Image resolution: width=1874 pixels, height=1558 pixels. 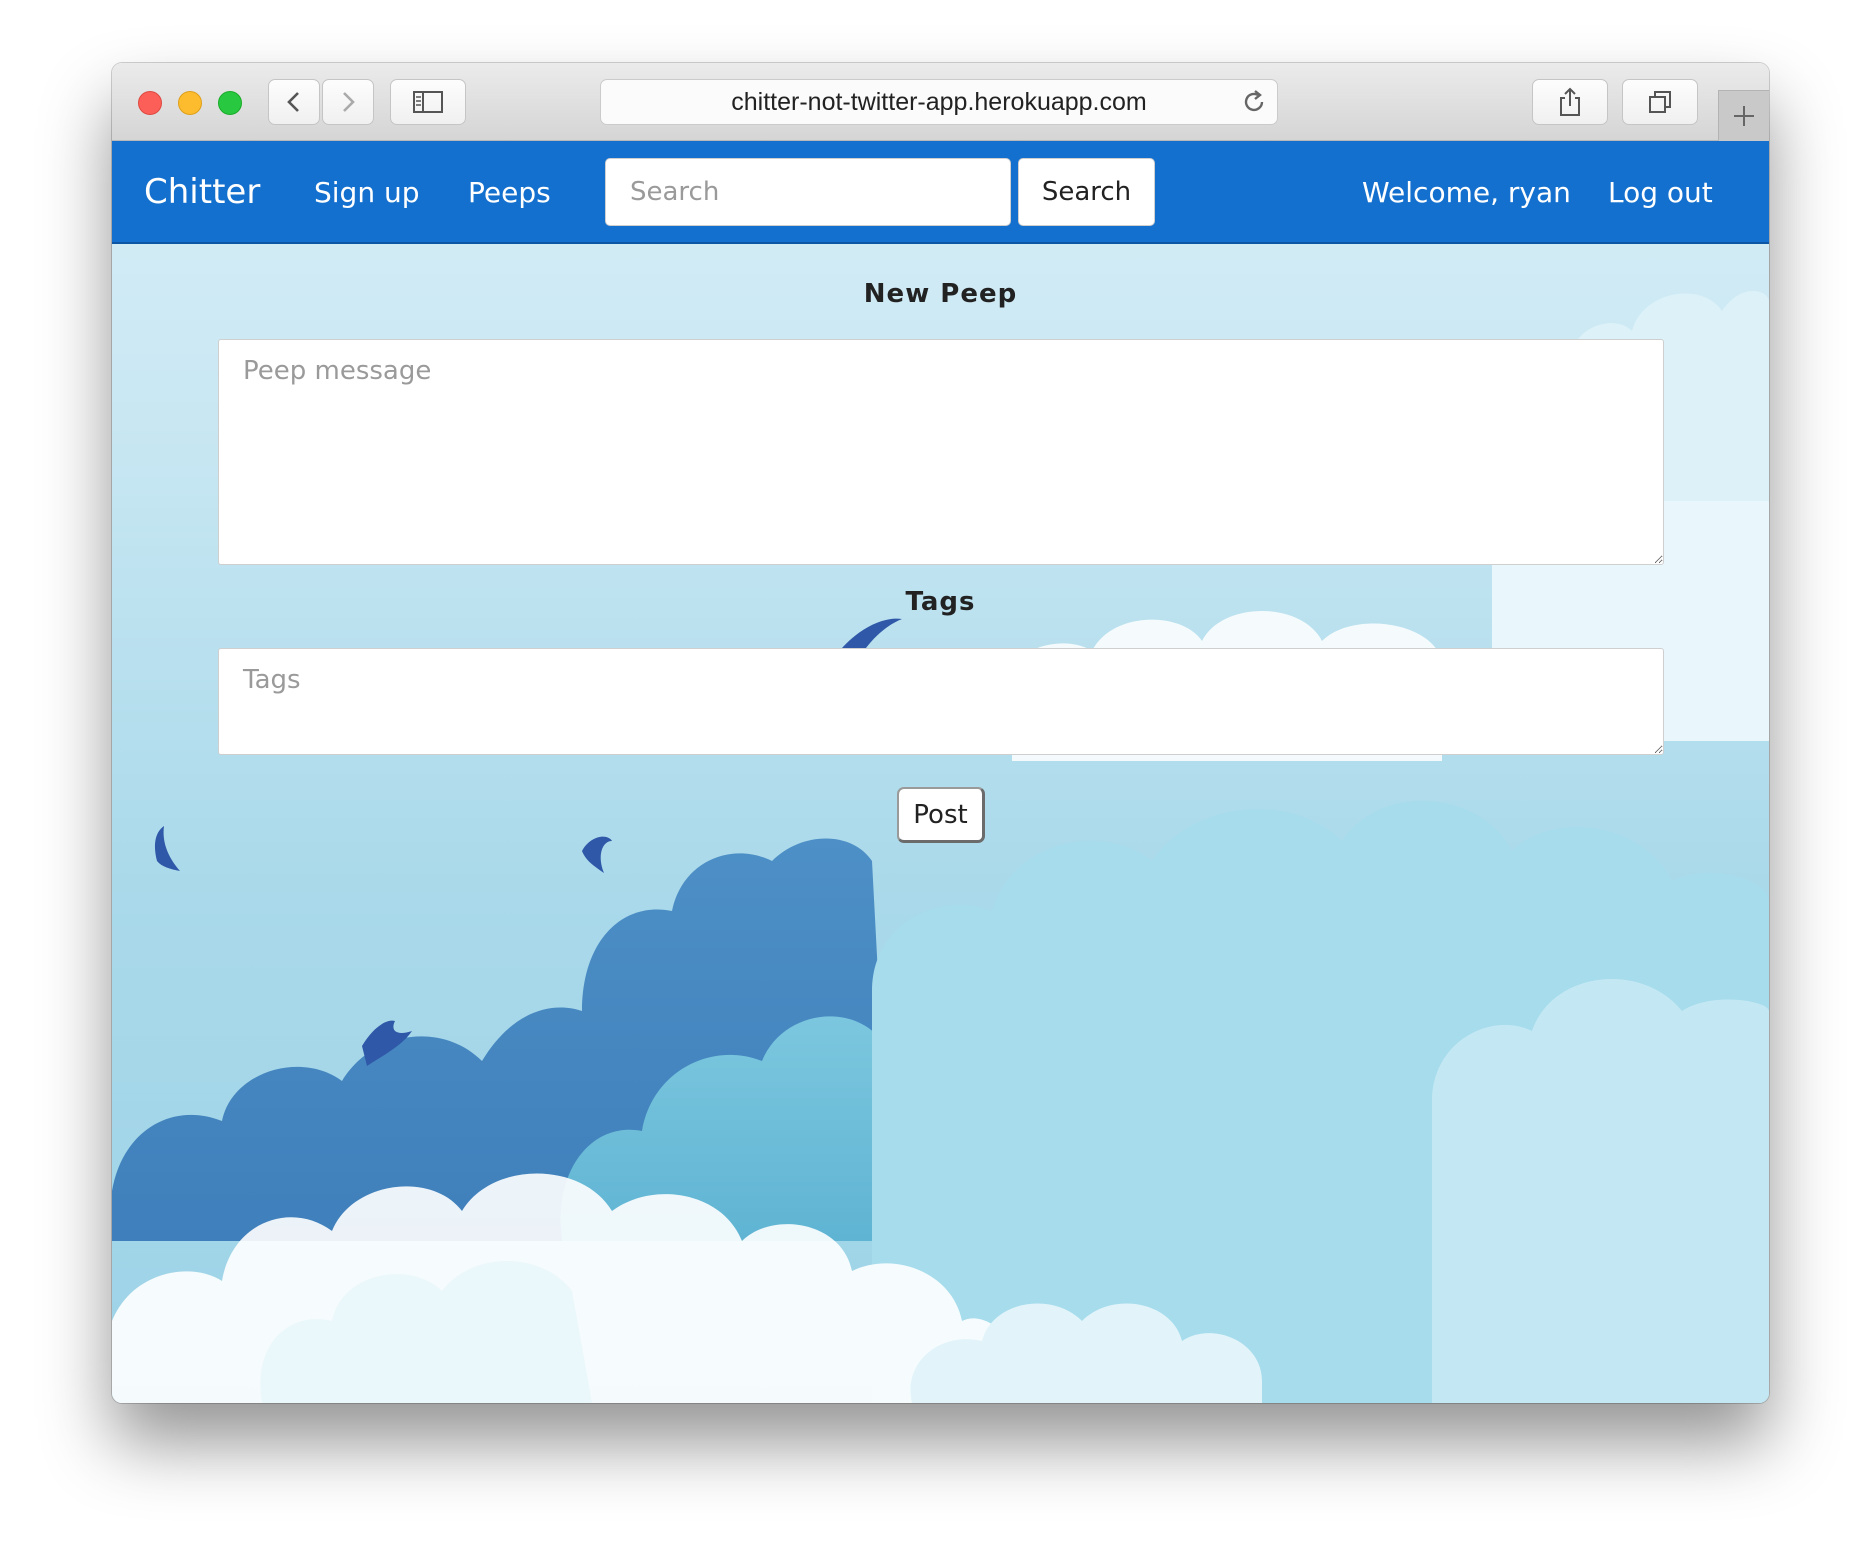 I want to click on address-bar: chitter-not-twitter-app.herokuapp.com, so click(x=939, y=102).